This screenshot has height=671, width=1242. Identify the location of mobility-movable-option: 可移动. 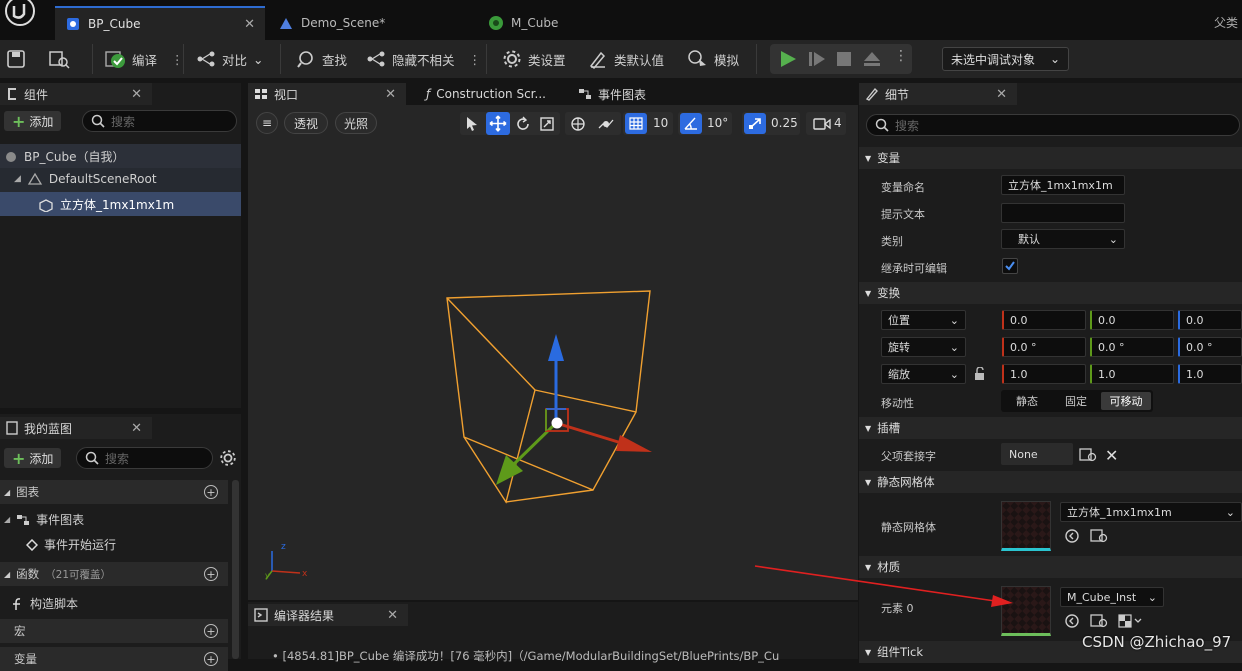
(1126, 401).